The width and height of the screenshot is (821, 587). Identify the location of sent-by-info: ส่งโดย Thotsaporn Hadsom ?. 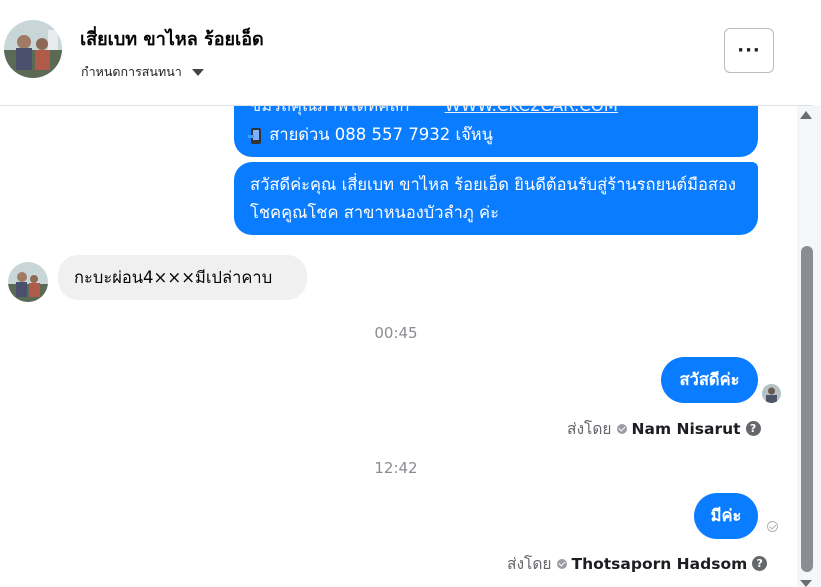
(637, 563).